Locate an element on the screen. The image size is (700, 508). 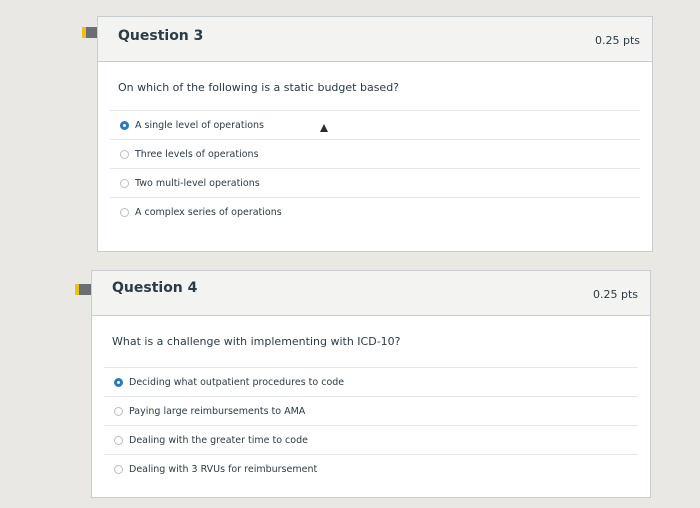
question-header: Question 3 0.25 pts is located at coordinates (375, 39).